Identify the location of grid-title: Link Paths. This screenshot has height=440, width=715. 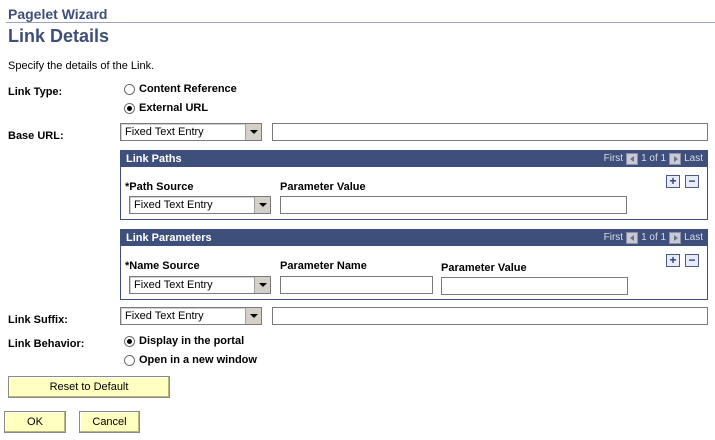
(154, 159).